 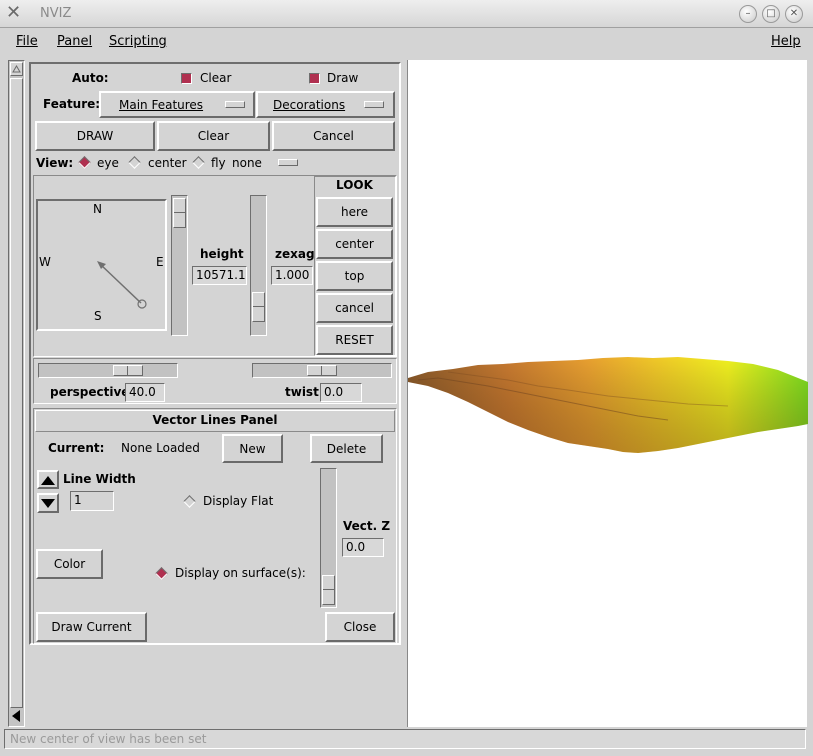 I want to click on position-compass: N E W S, so click(x=101, y=265).